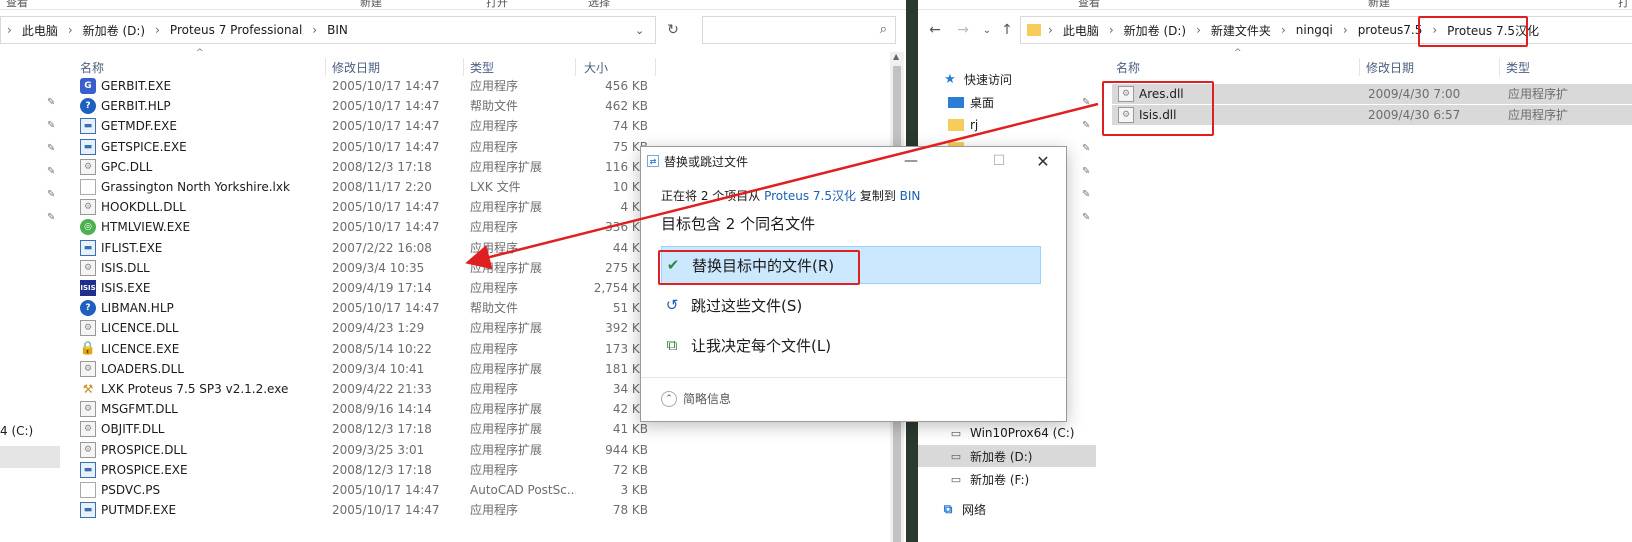  Describe the element at coordinates (988, 479) in the screenshot. I see `nav-drive-f: ▭ 新加卷 (F:)` at that location.